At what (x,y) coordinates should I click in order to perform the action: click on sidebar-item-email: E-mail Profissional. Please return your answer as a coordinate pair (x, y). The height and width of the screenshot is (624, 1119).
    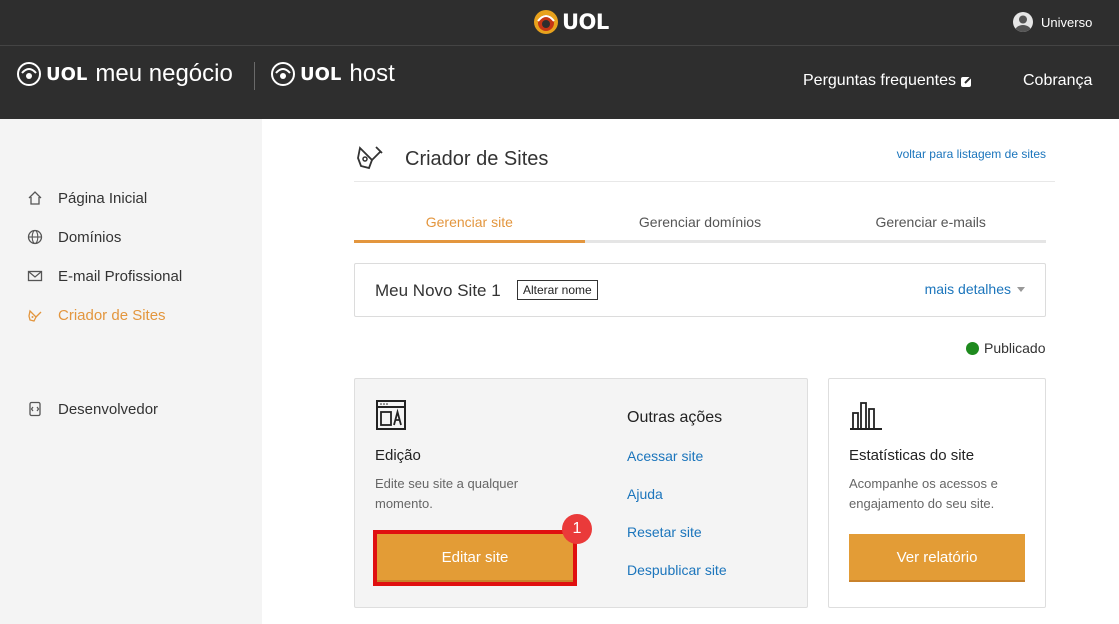
    Looking at the image, I should click on (104, 276).